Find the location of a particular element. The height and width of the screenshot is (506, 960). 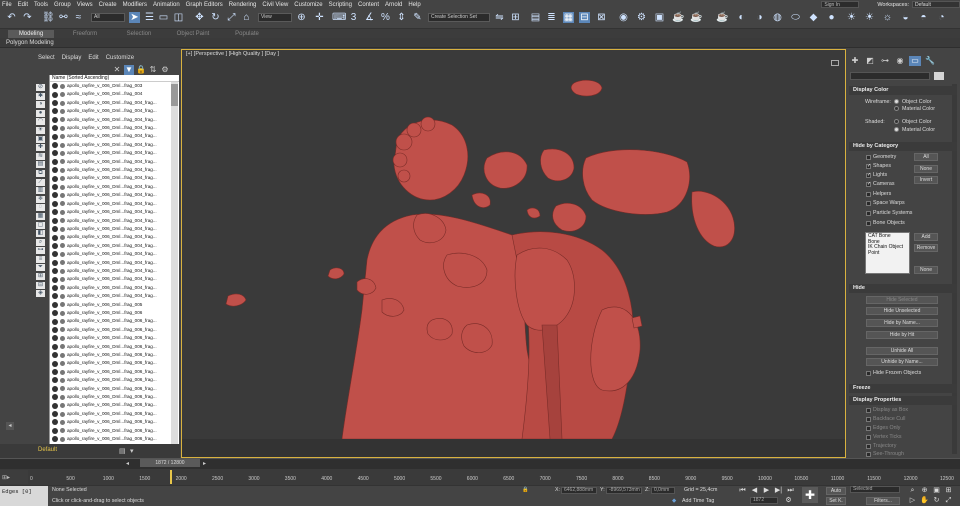

explorer-scrollbar is located at coordinates (174, 263).